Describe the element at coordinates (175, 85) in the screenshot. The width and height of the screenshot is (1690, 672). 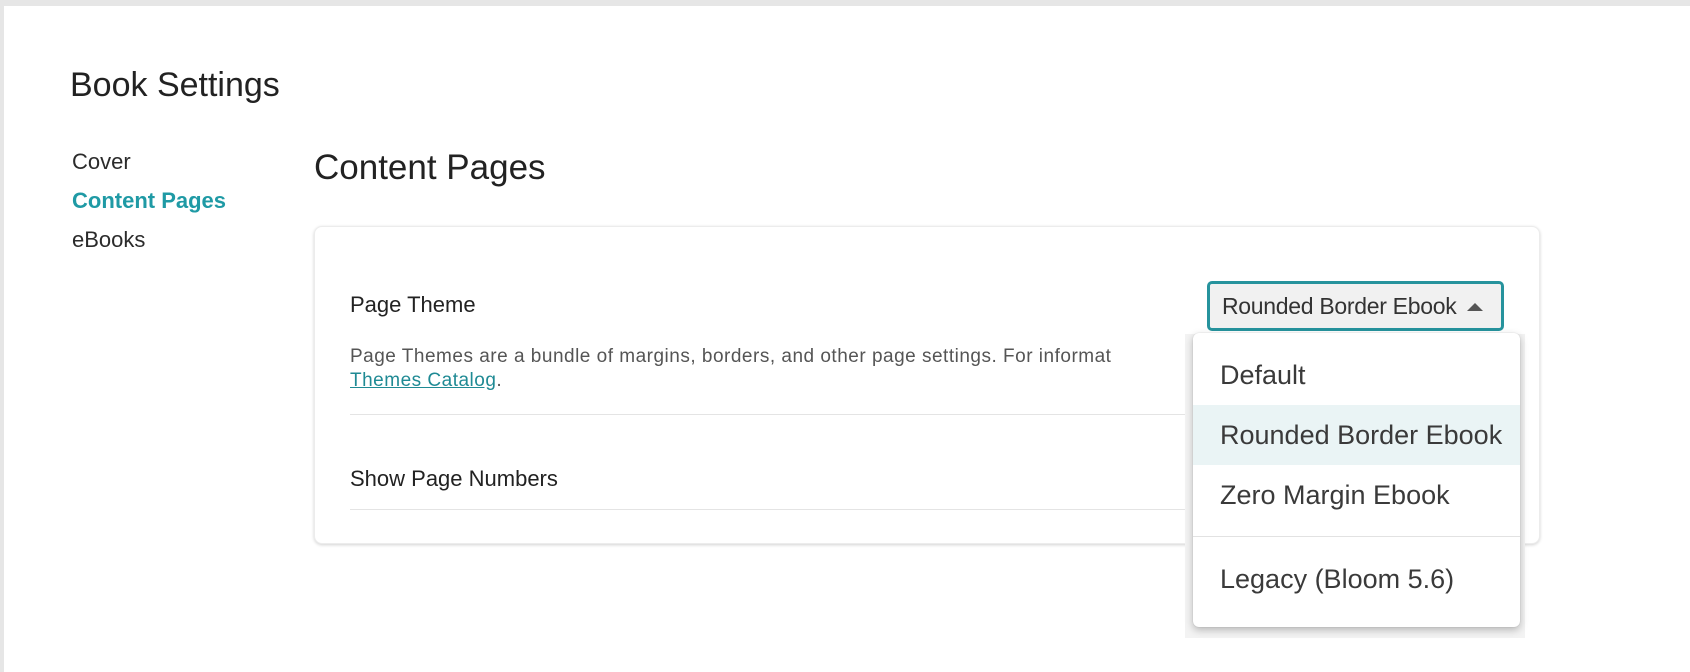
I see `page-title: Book Settings` at that location.